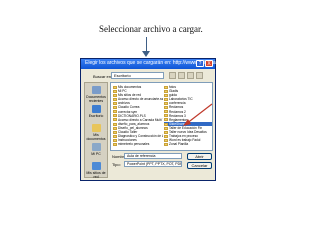  Describe the element at coordinates (198, 114) in the screenshot. I see `selection-pointer-arrow` at that location.